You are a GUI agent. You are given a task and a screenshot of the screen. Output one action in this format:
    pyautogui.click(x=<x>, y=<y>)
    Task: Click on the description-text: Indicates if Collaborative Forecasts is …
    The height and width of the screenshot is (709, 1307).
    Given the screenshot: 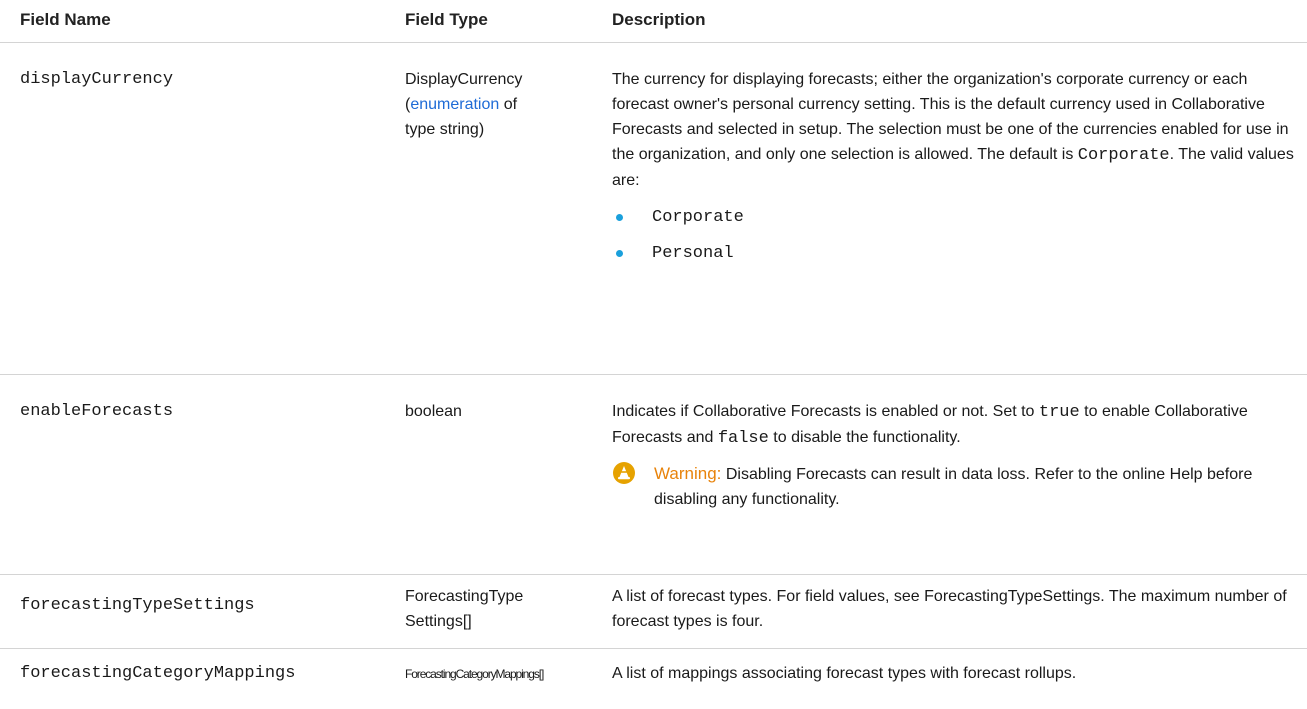 What is the action you would take?
    pyautogui.click(x=825, y=411)
    